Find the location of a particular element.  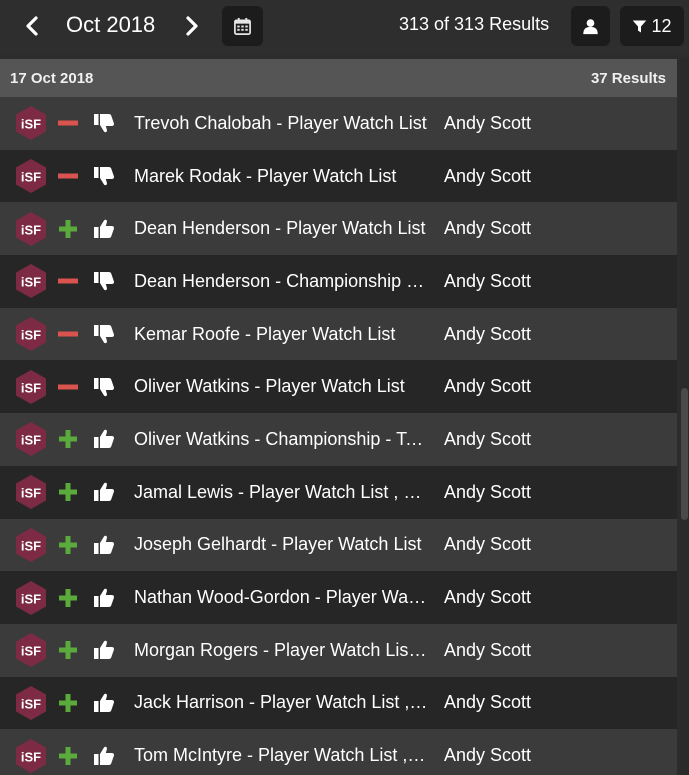

calendar-button is located at coordinates (242, 26).